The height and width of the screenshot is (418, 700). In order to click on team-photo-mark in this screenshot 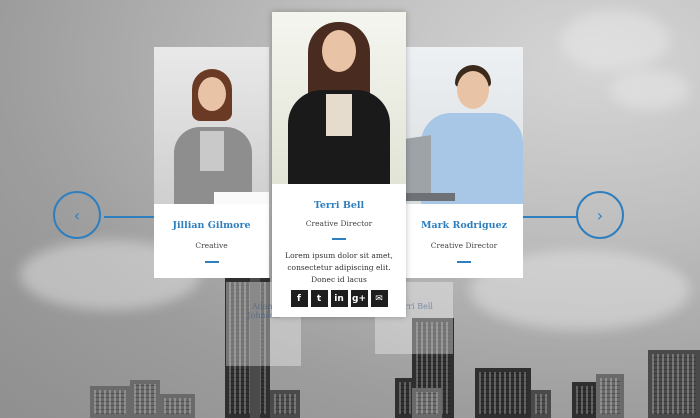, I will do `click(464, 125)`.